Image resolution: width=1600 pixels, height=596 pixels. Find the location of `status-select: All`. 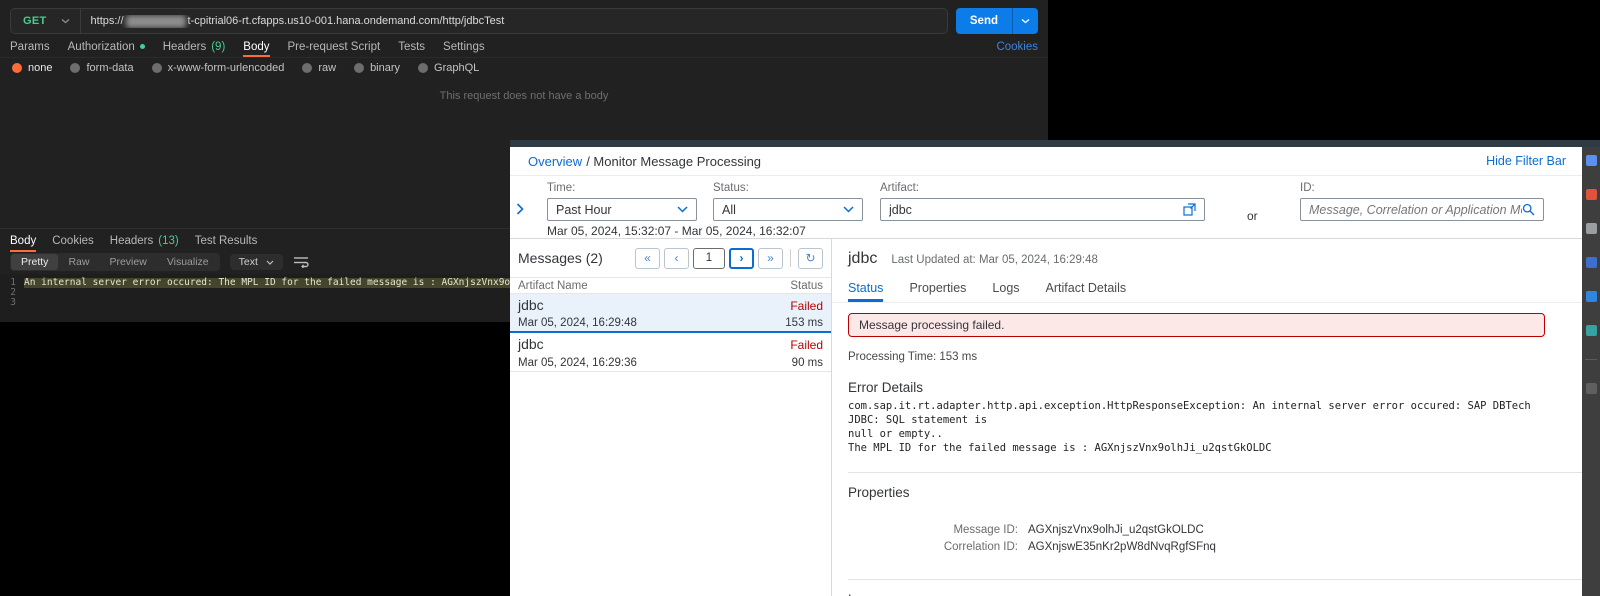

status-select: All is located at coordinates (788, 209).